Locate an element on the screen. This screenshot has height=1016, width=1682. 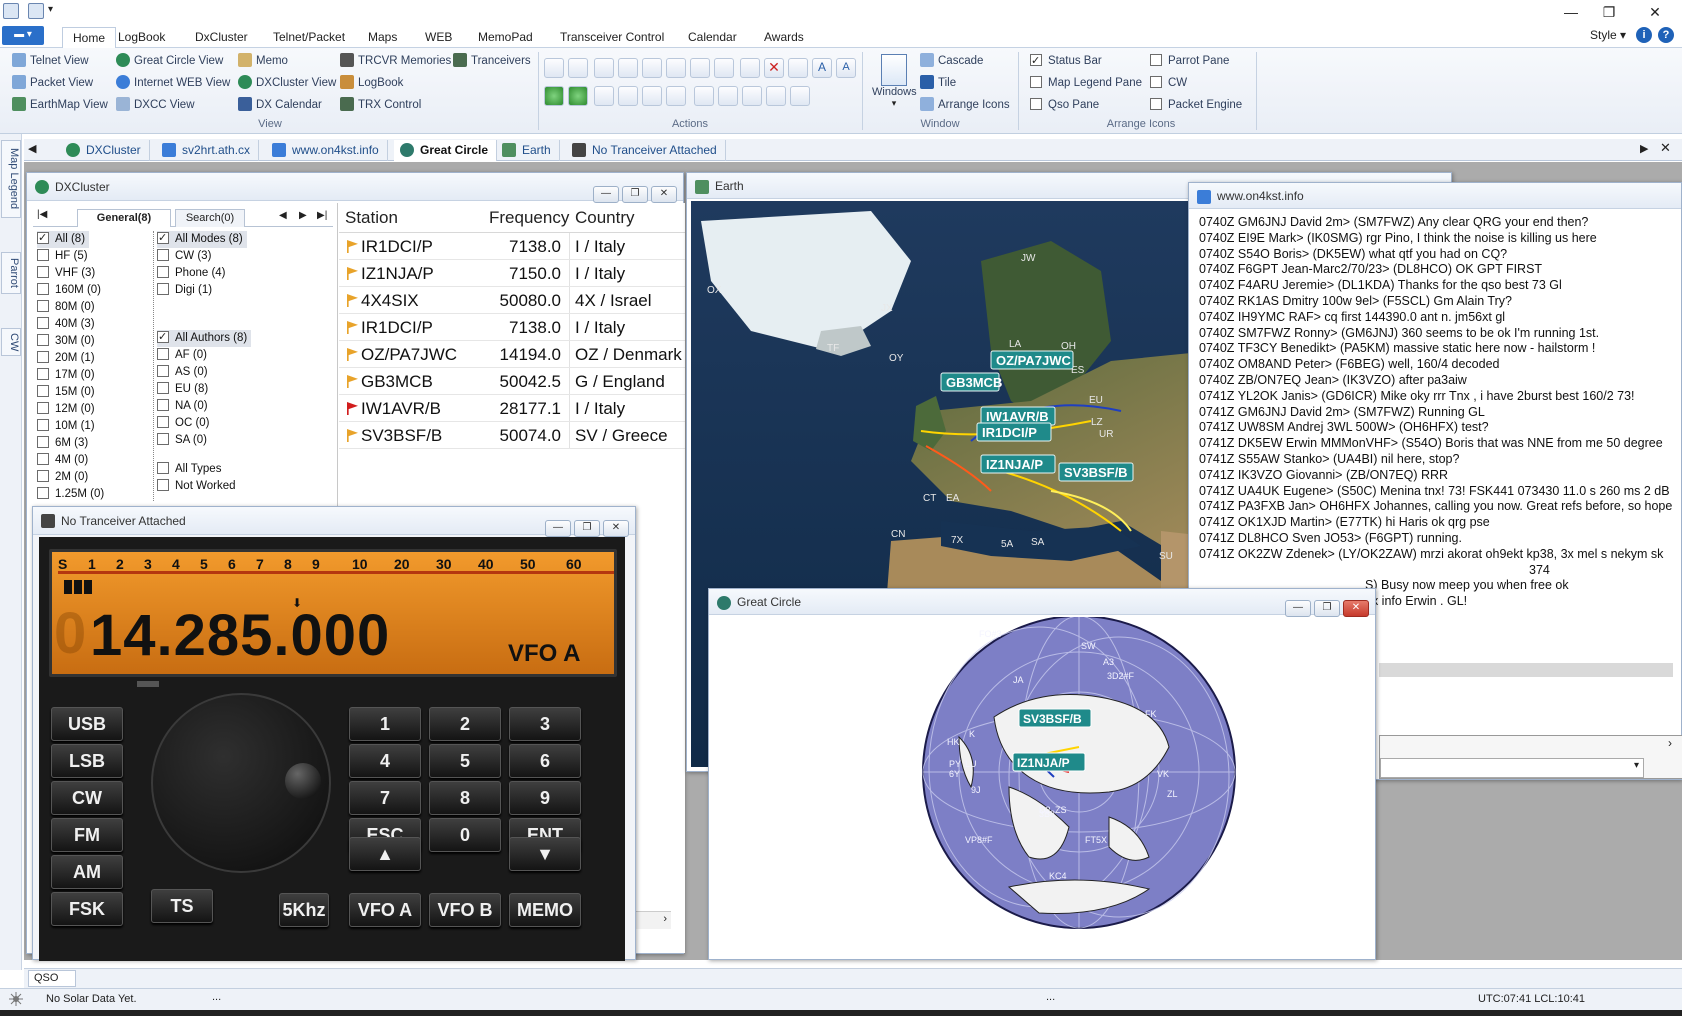
keypad-key-0: 0 is located at coordinates (465, 835).